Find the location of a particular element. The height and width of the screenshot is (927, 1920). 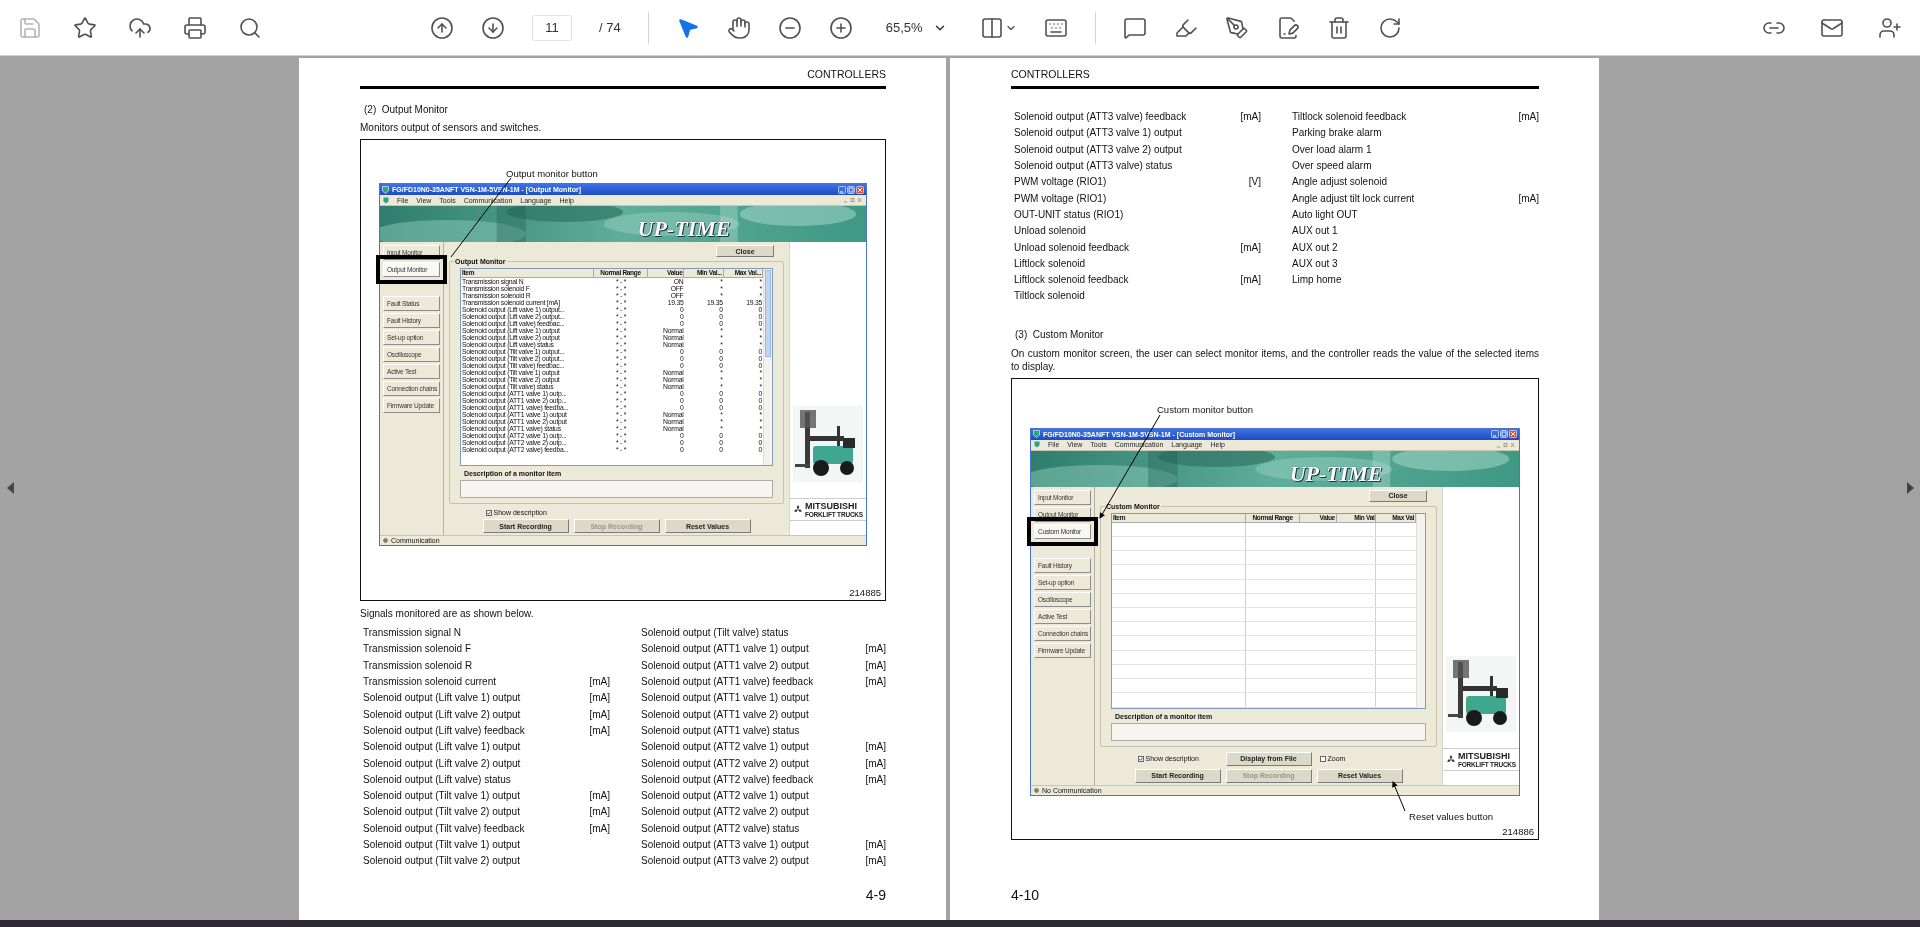

signal-name: AUX out 1 is located at coordinates (1315, 231).